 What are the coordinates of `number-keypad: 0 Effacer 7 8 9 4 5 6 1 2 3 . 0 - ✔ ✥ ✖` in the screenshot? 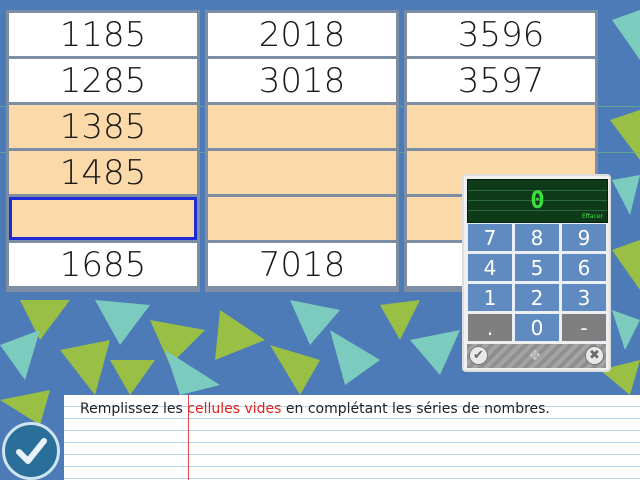 It's located at (536, 273).